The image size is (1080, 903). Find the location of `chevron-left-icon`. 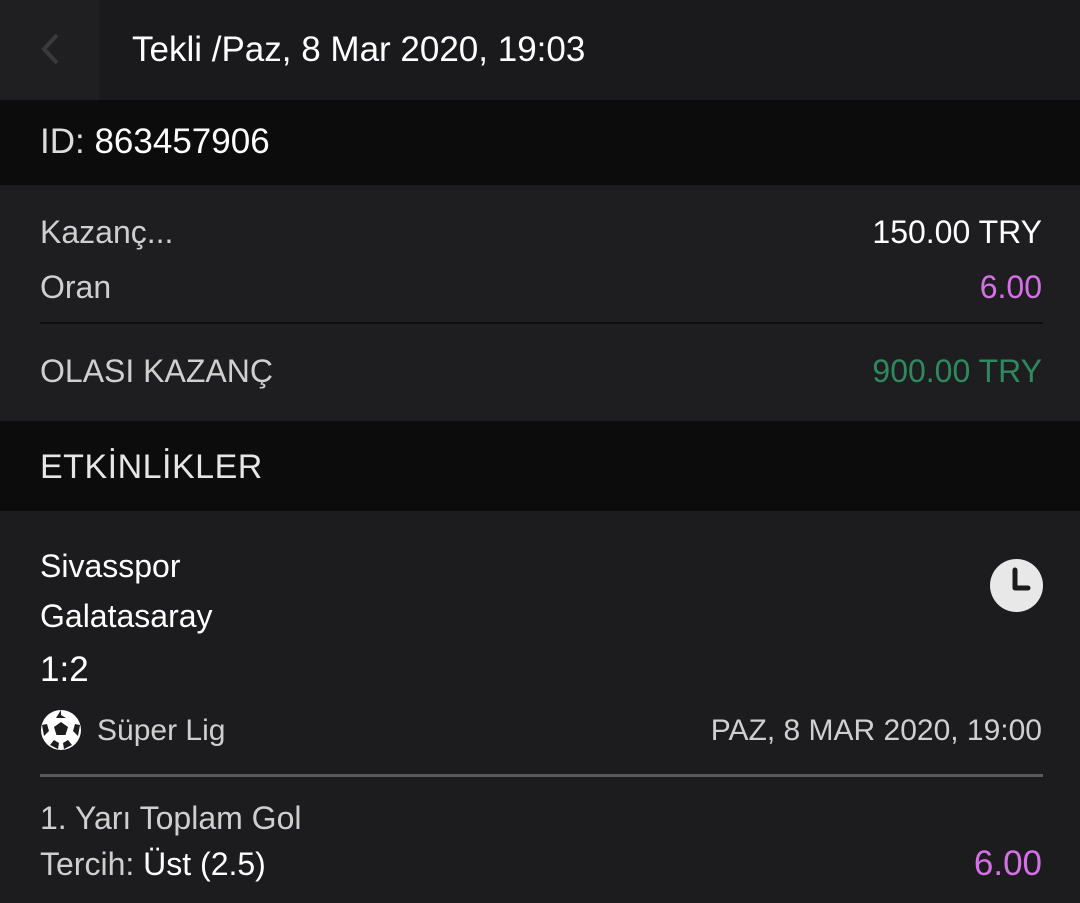

chevron-left-icon is located at coordinates (50, 49).